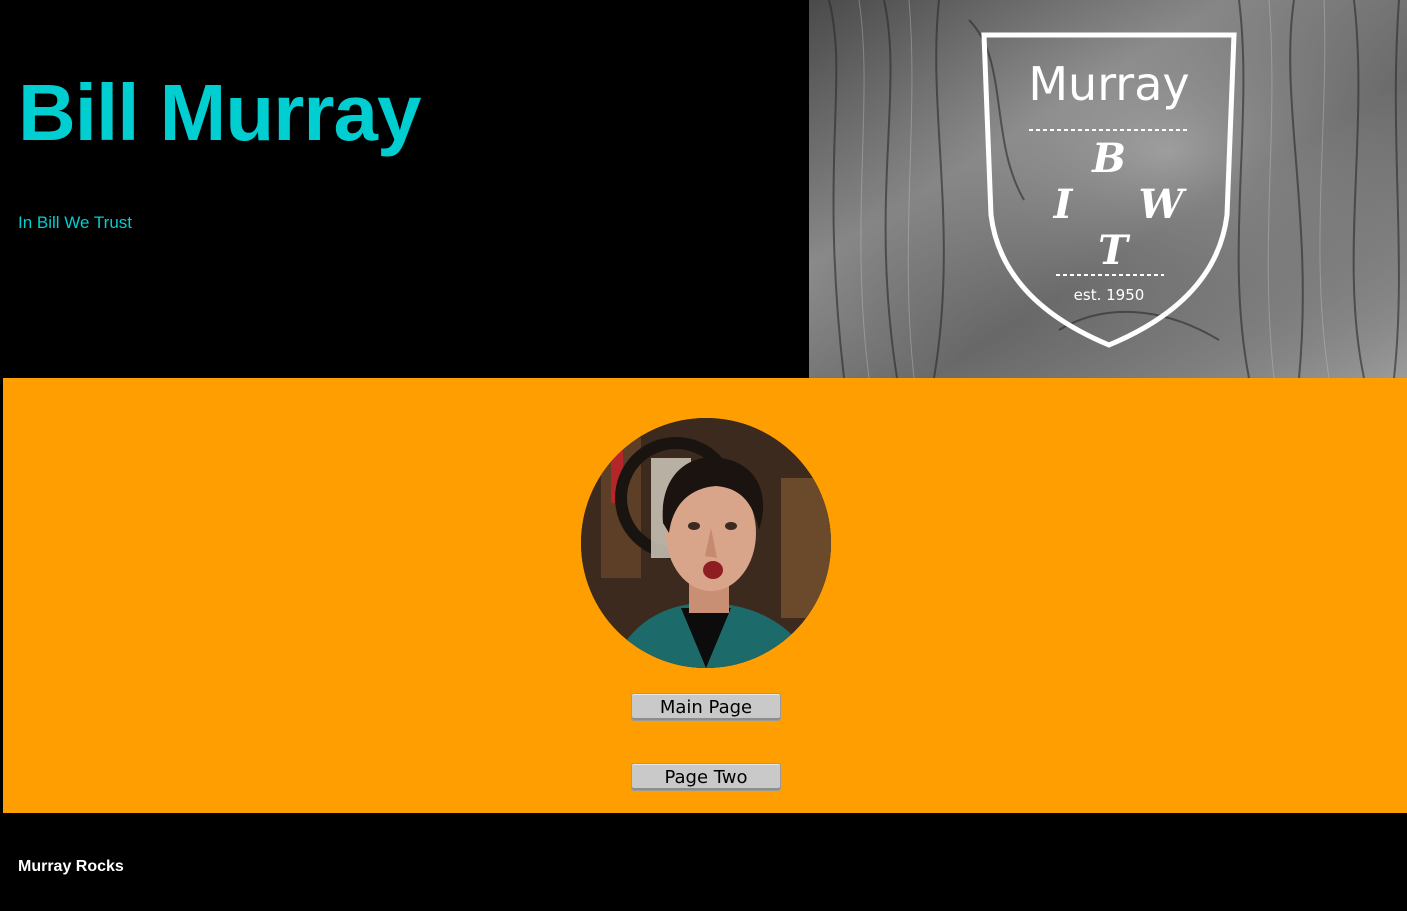 This screenshot has height=911, width=1407. I want to click on bill-murray-portrait, so click(706, 543).